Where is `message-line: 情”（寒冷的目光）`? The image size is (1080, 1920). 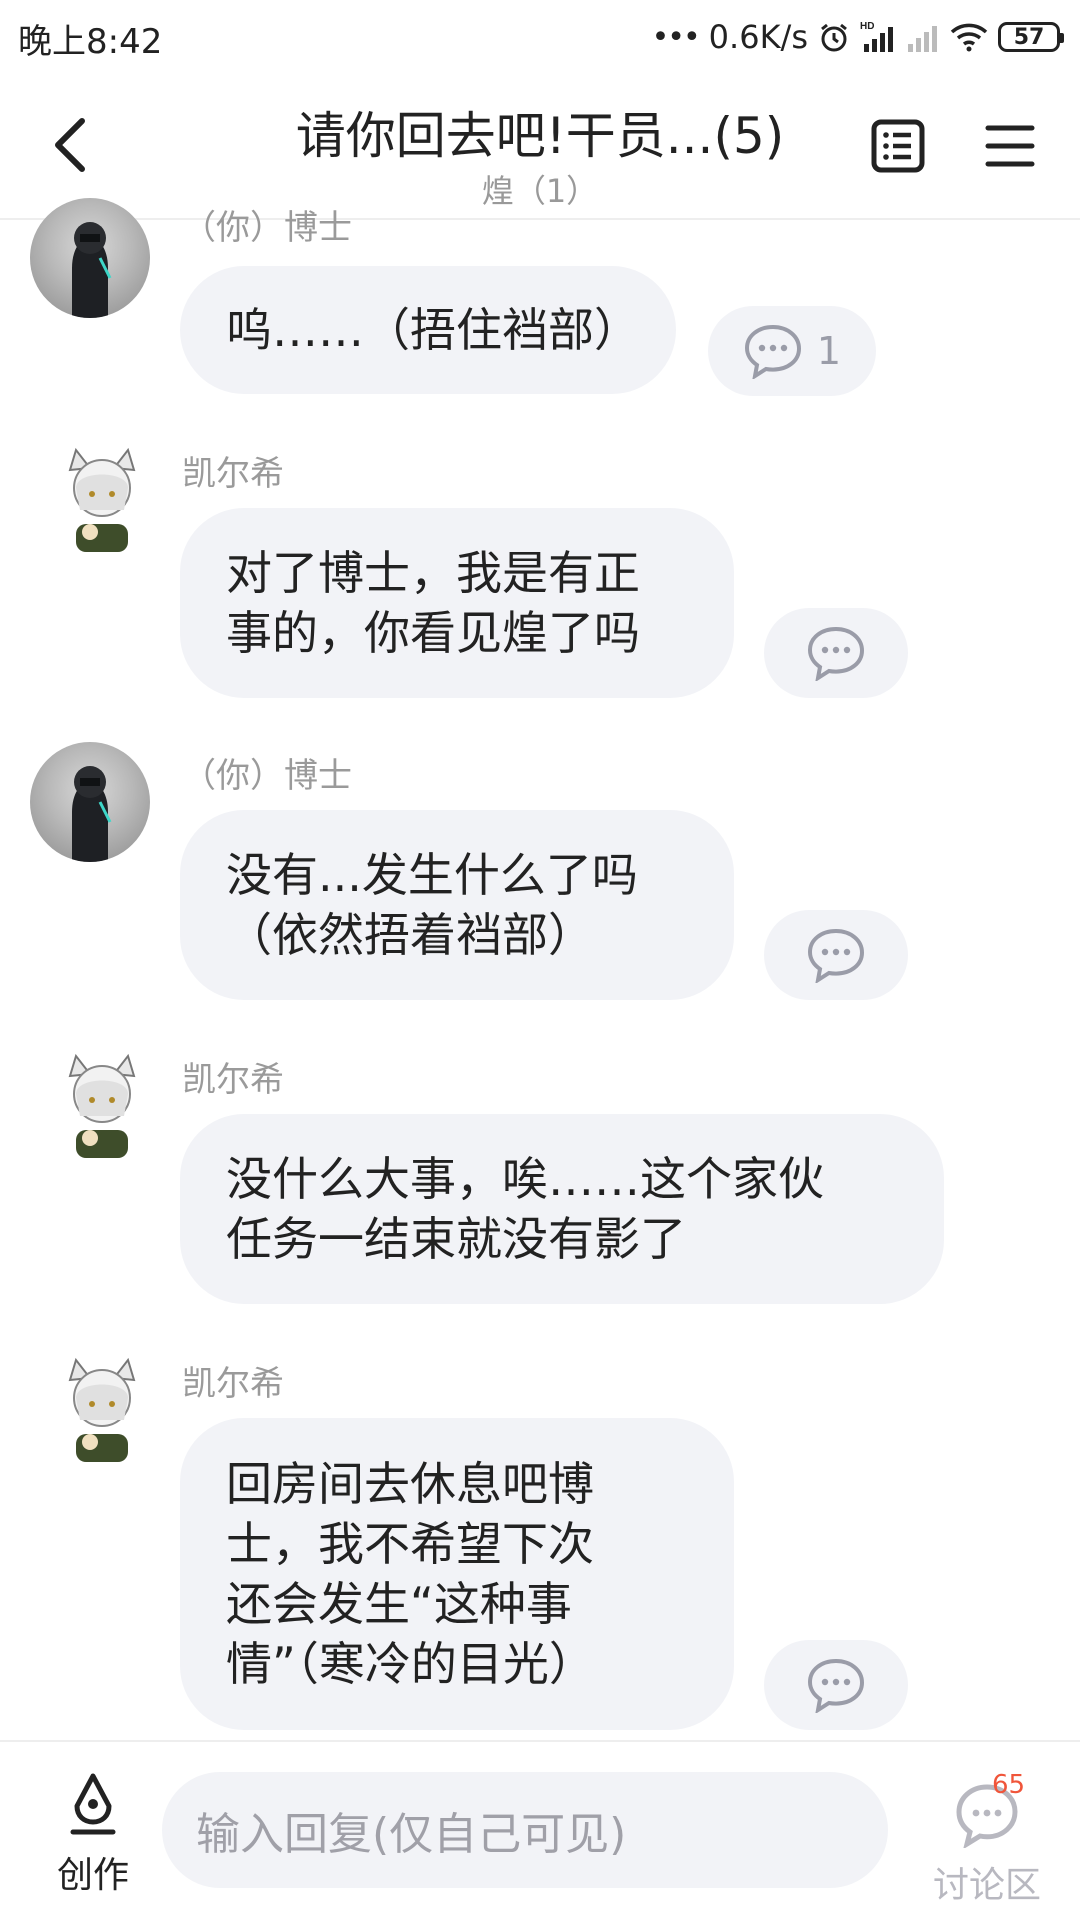
message-line: 情”（寒冷的目光） is located at coordinates (410, 1664).